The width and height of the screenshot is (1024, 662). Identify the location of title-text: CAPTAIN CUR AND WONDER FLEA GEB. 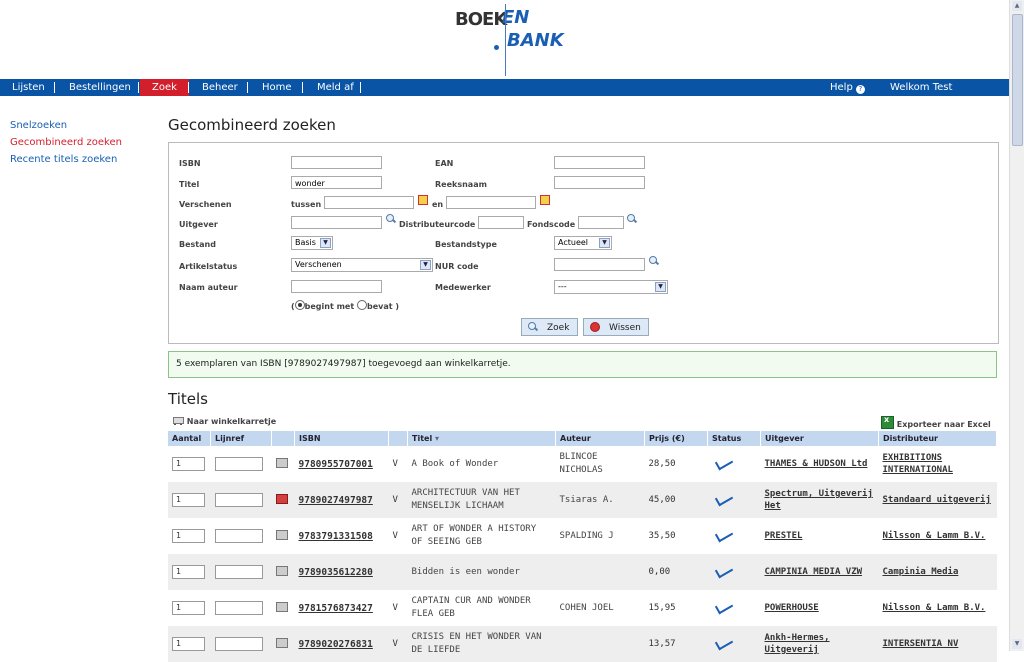
(471, 607).